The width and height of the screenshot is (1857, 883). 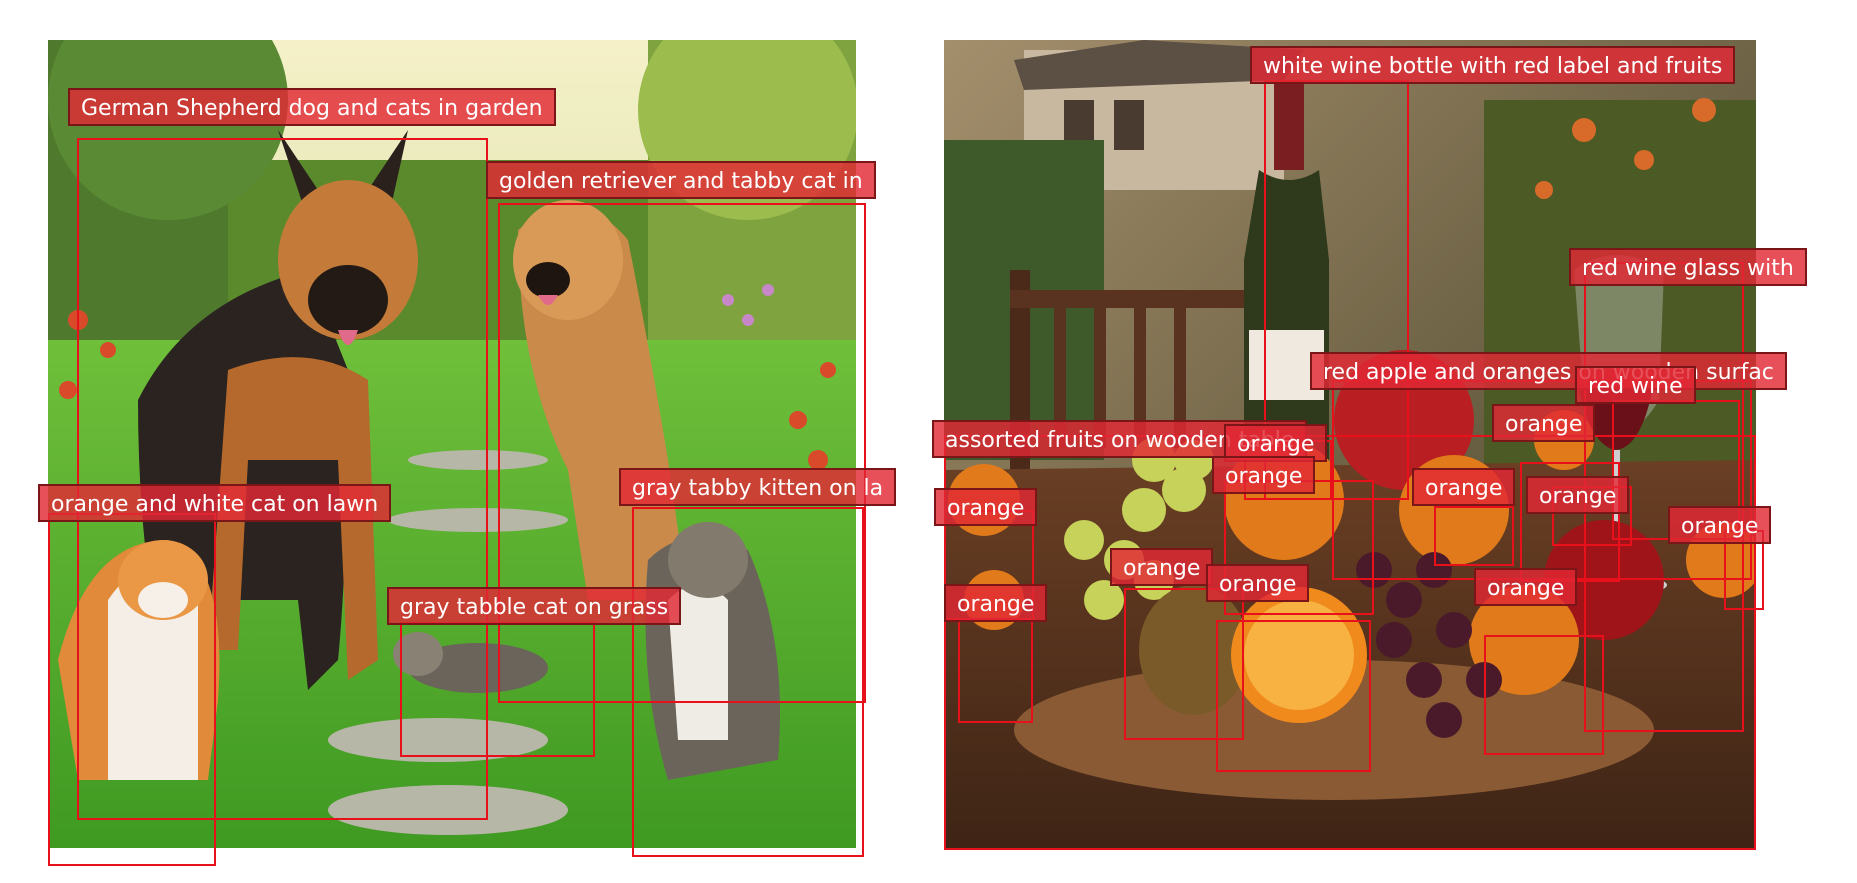 What do you see at coordinates (758, 487) in the screenshot?
I see `label-gray-tabby-kitten: gray tabby kitten on la` at bounding box center [758, 487].